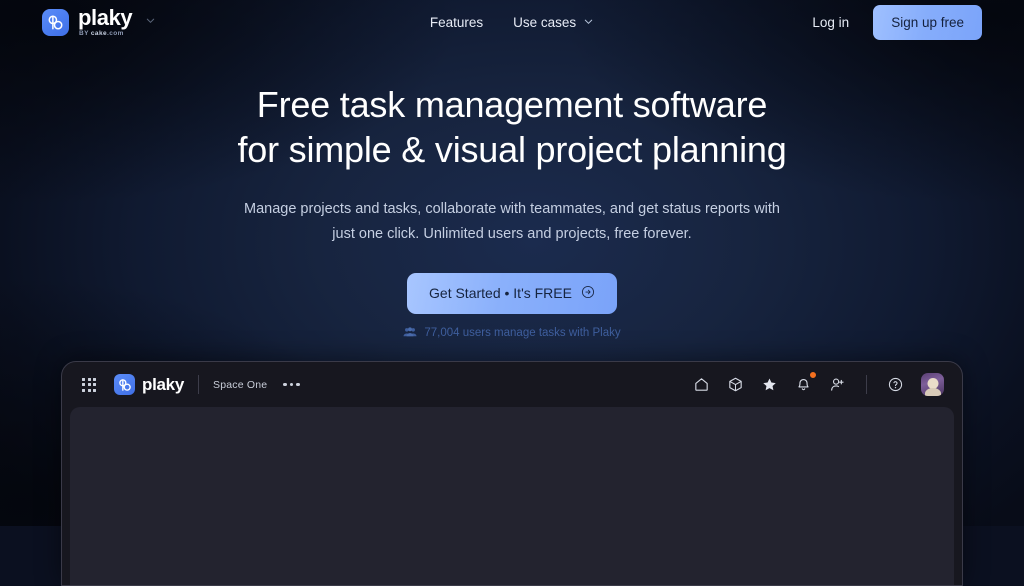  I want to click on social-proof: 77,004 users manage tasks with Plaky, so click(512, 333).